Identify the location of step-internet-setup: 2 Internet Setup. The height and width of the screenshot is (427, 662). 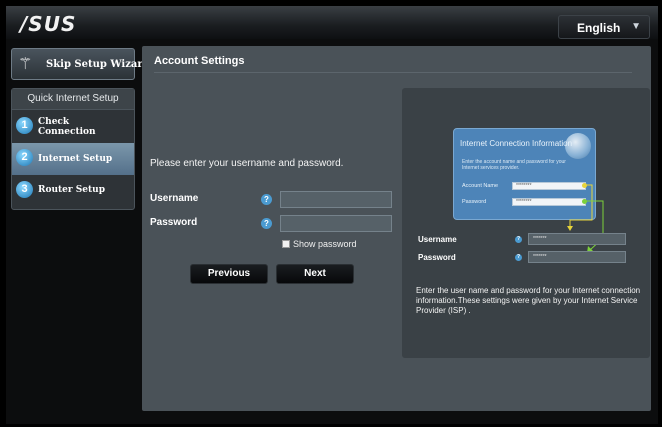
(73, 159).